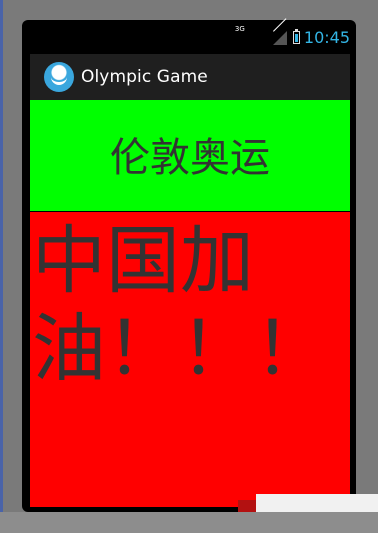 Image resolution: width=378 pixels, height=533 pixels. Describe the element at coordinates (190, 37) in the screenshot. I see `status-bar: 3G 10:45` at that location.